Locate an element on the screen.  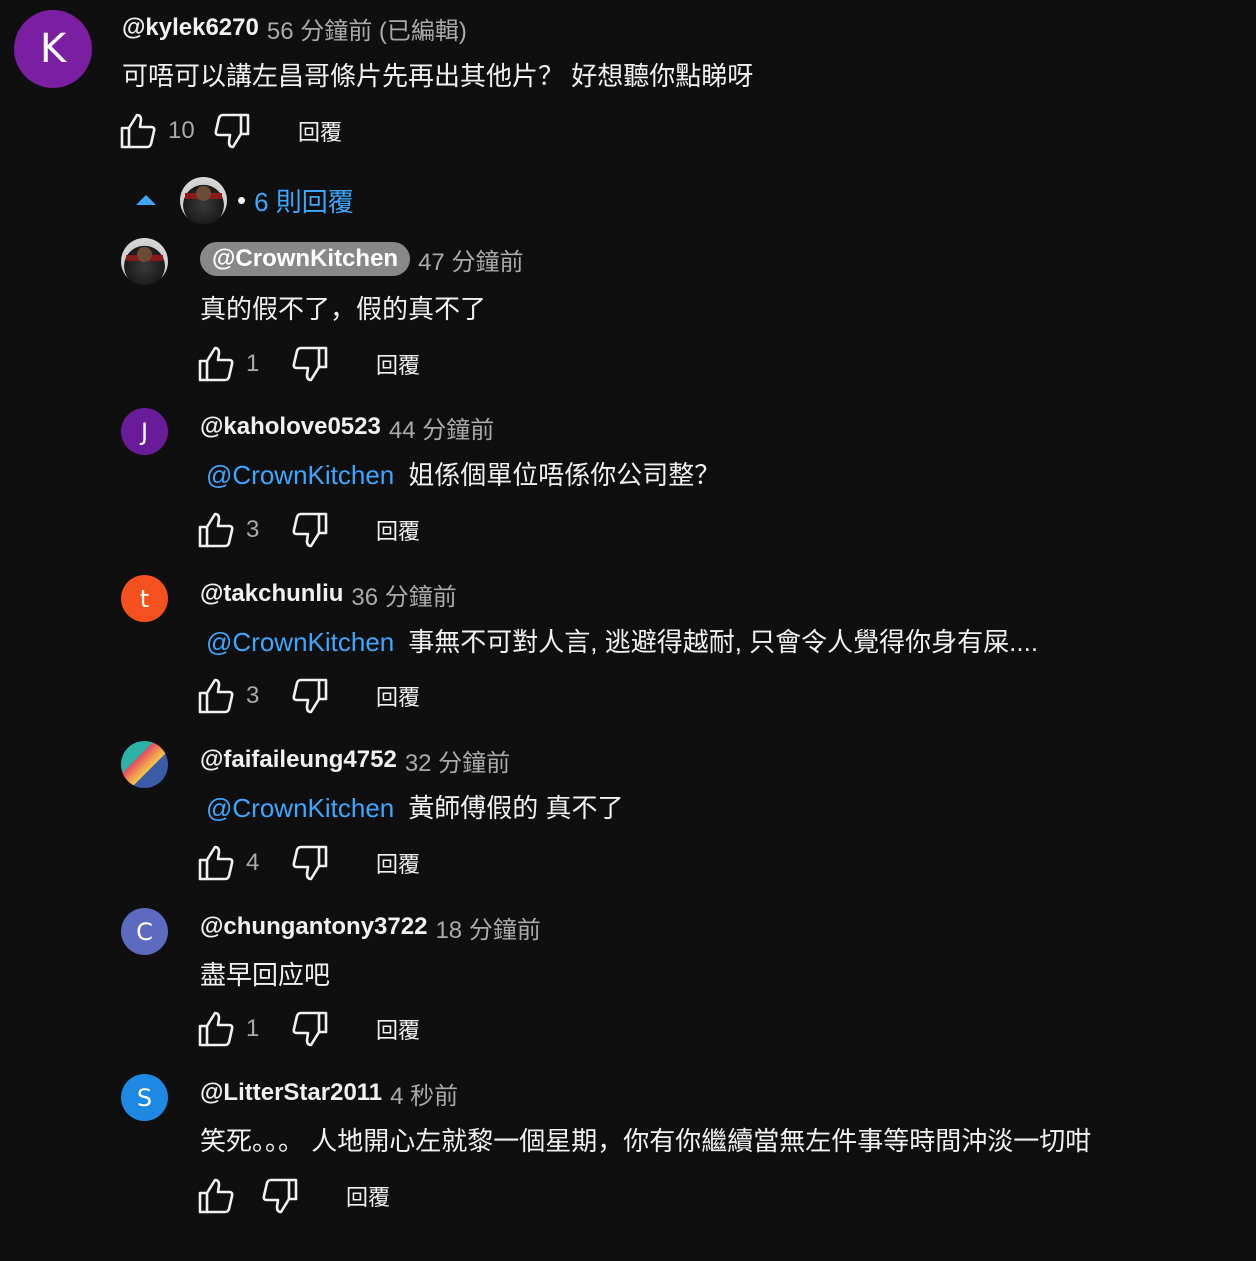
comment-author: @kylek6270 is located at coordinates (190, 28).